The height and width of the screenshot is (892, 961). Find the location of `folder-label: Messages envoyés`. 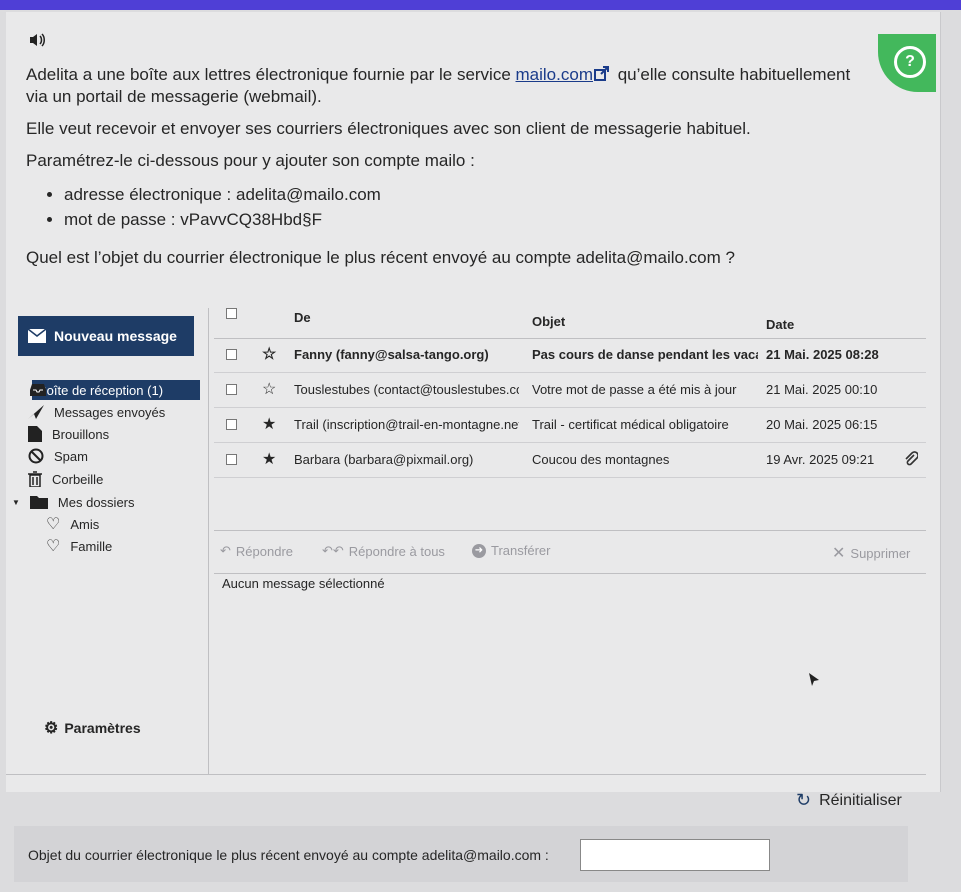

folder-label: Messages envoyés is located at coordinates (110, 412).